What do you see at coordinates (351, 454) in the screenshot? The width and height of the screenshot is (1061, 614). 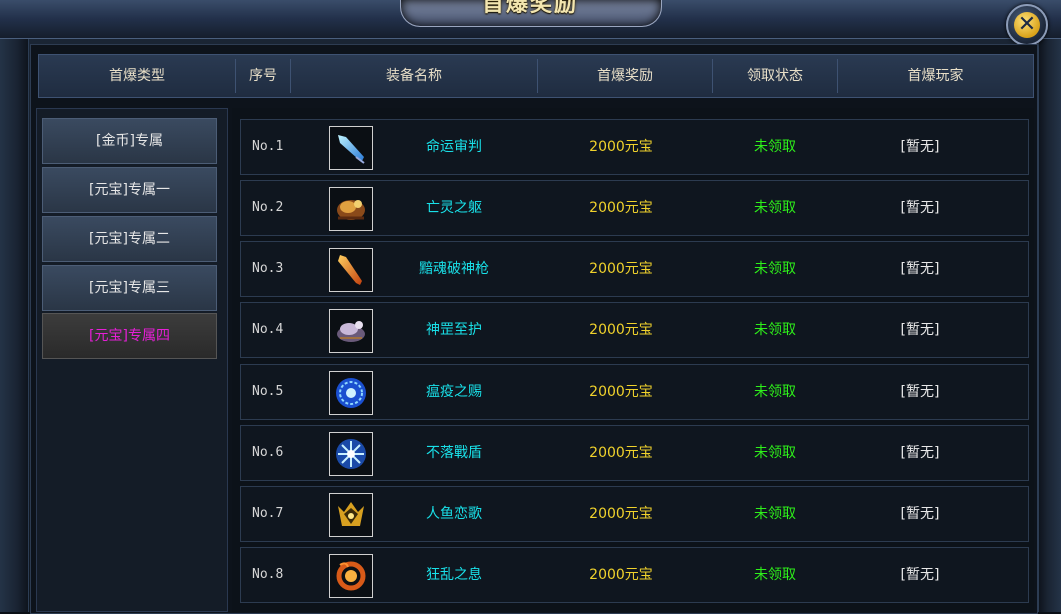 I see `frost-shield-icon` at bounding box center [351, 454].